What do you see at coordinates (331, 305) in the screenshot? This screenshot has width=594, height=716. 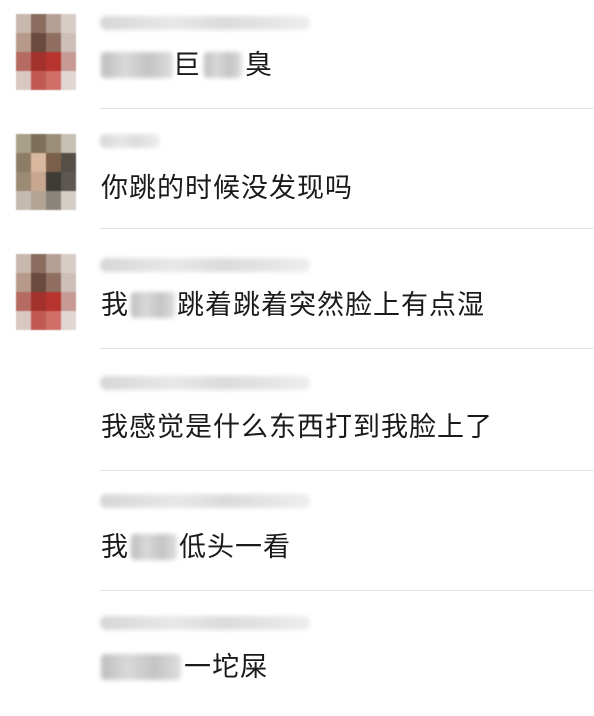 I see `message-text-part: 跳着跳着突然脸上有点湿` at bounding box center [331, 305].